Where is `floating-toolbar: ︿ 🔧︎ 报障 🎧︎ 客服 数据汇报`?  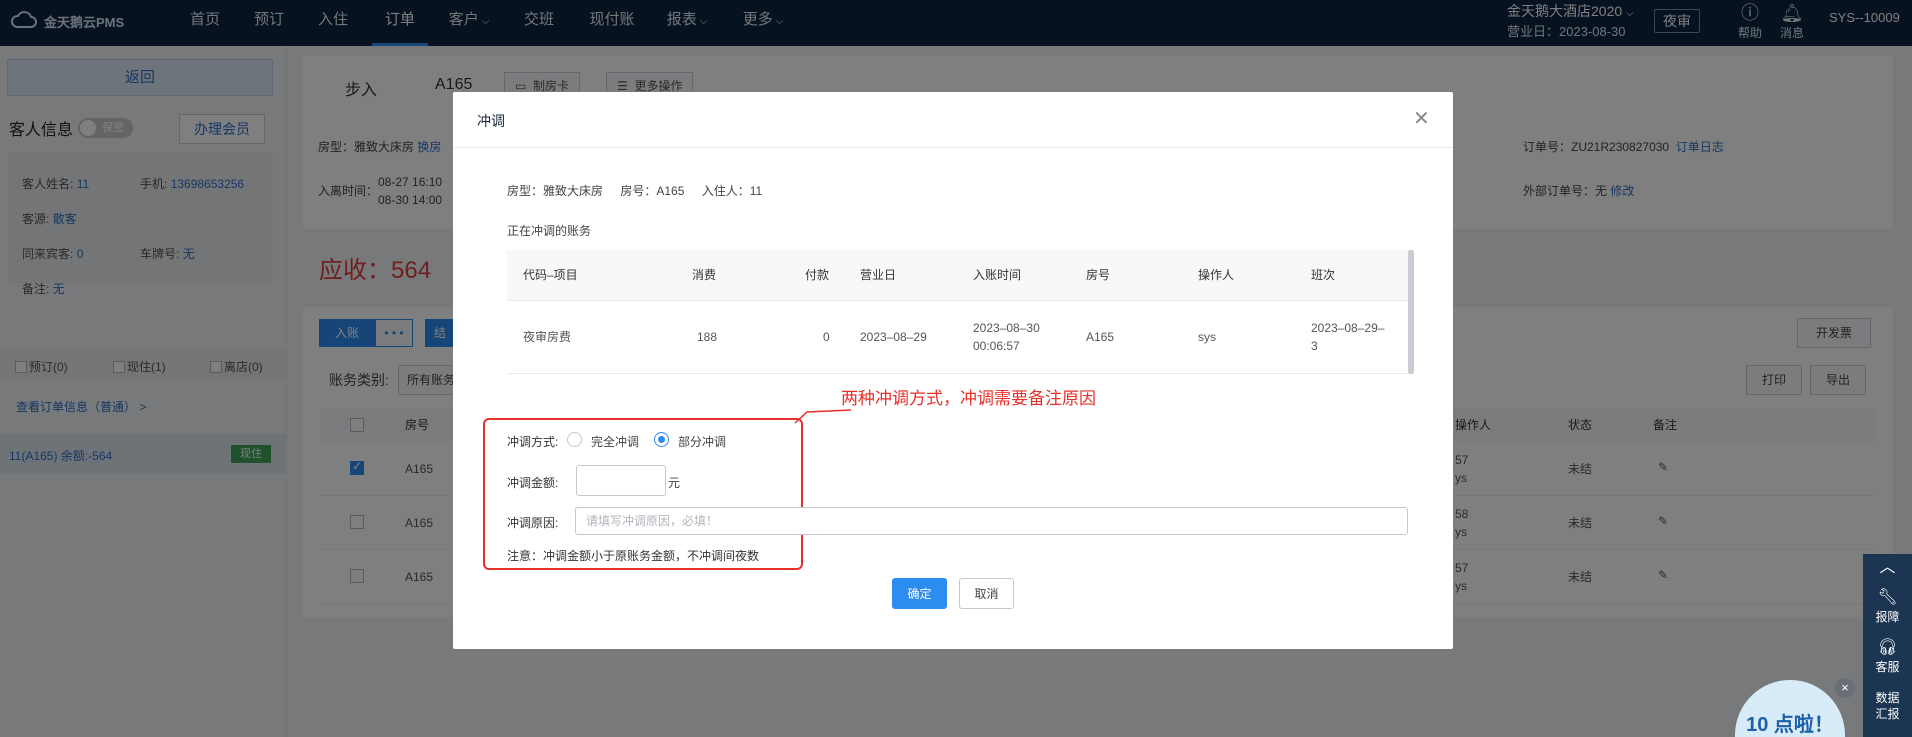
floating-toolbar: ︿ 🔧︎ 报障 🎧︎ 客服 数据汇报 is located at coordinates (1887, 645).